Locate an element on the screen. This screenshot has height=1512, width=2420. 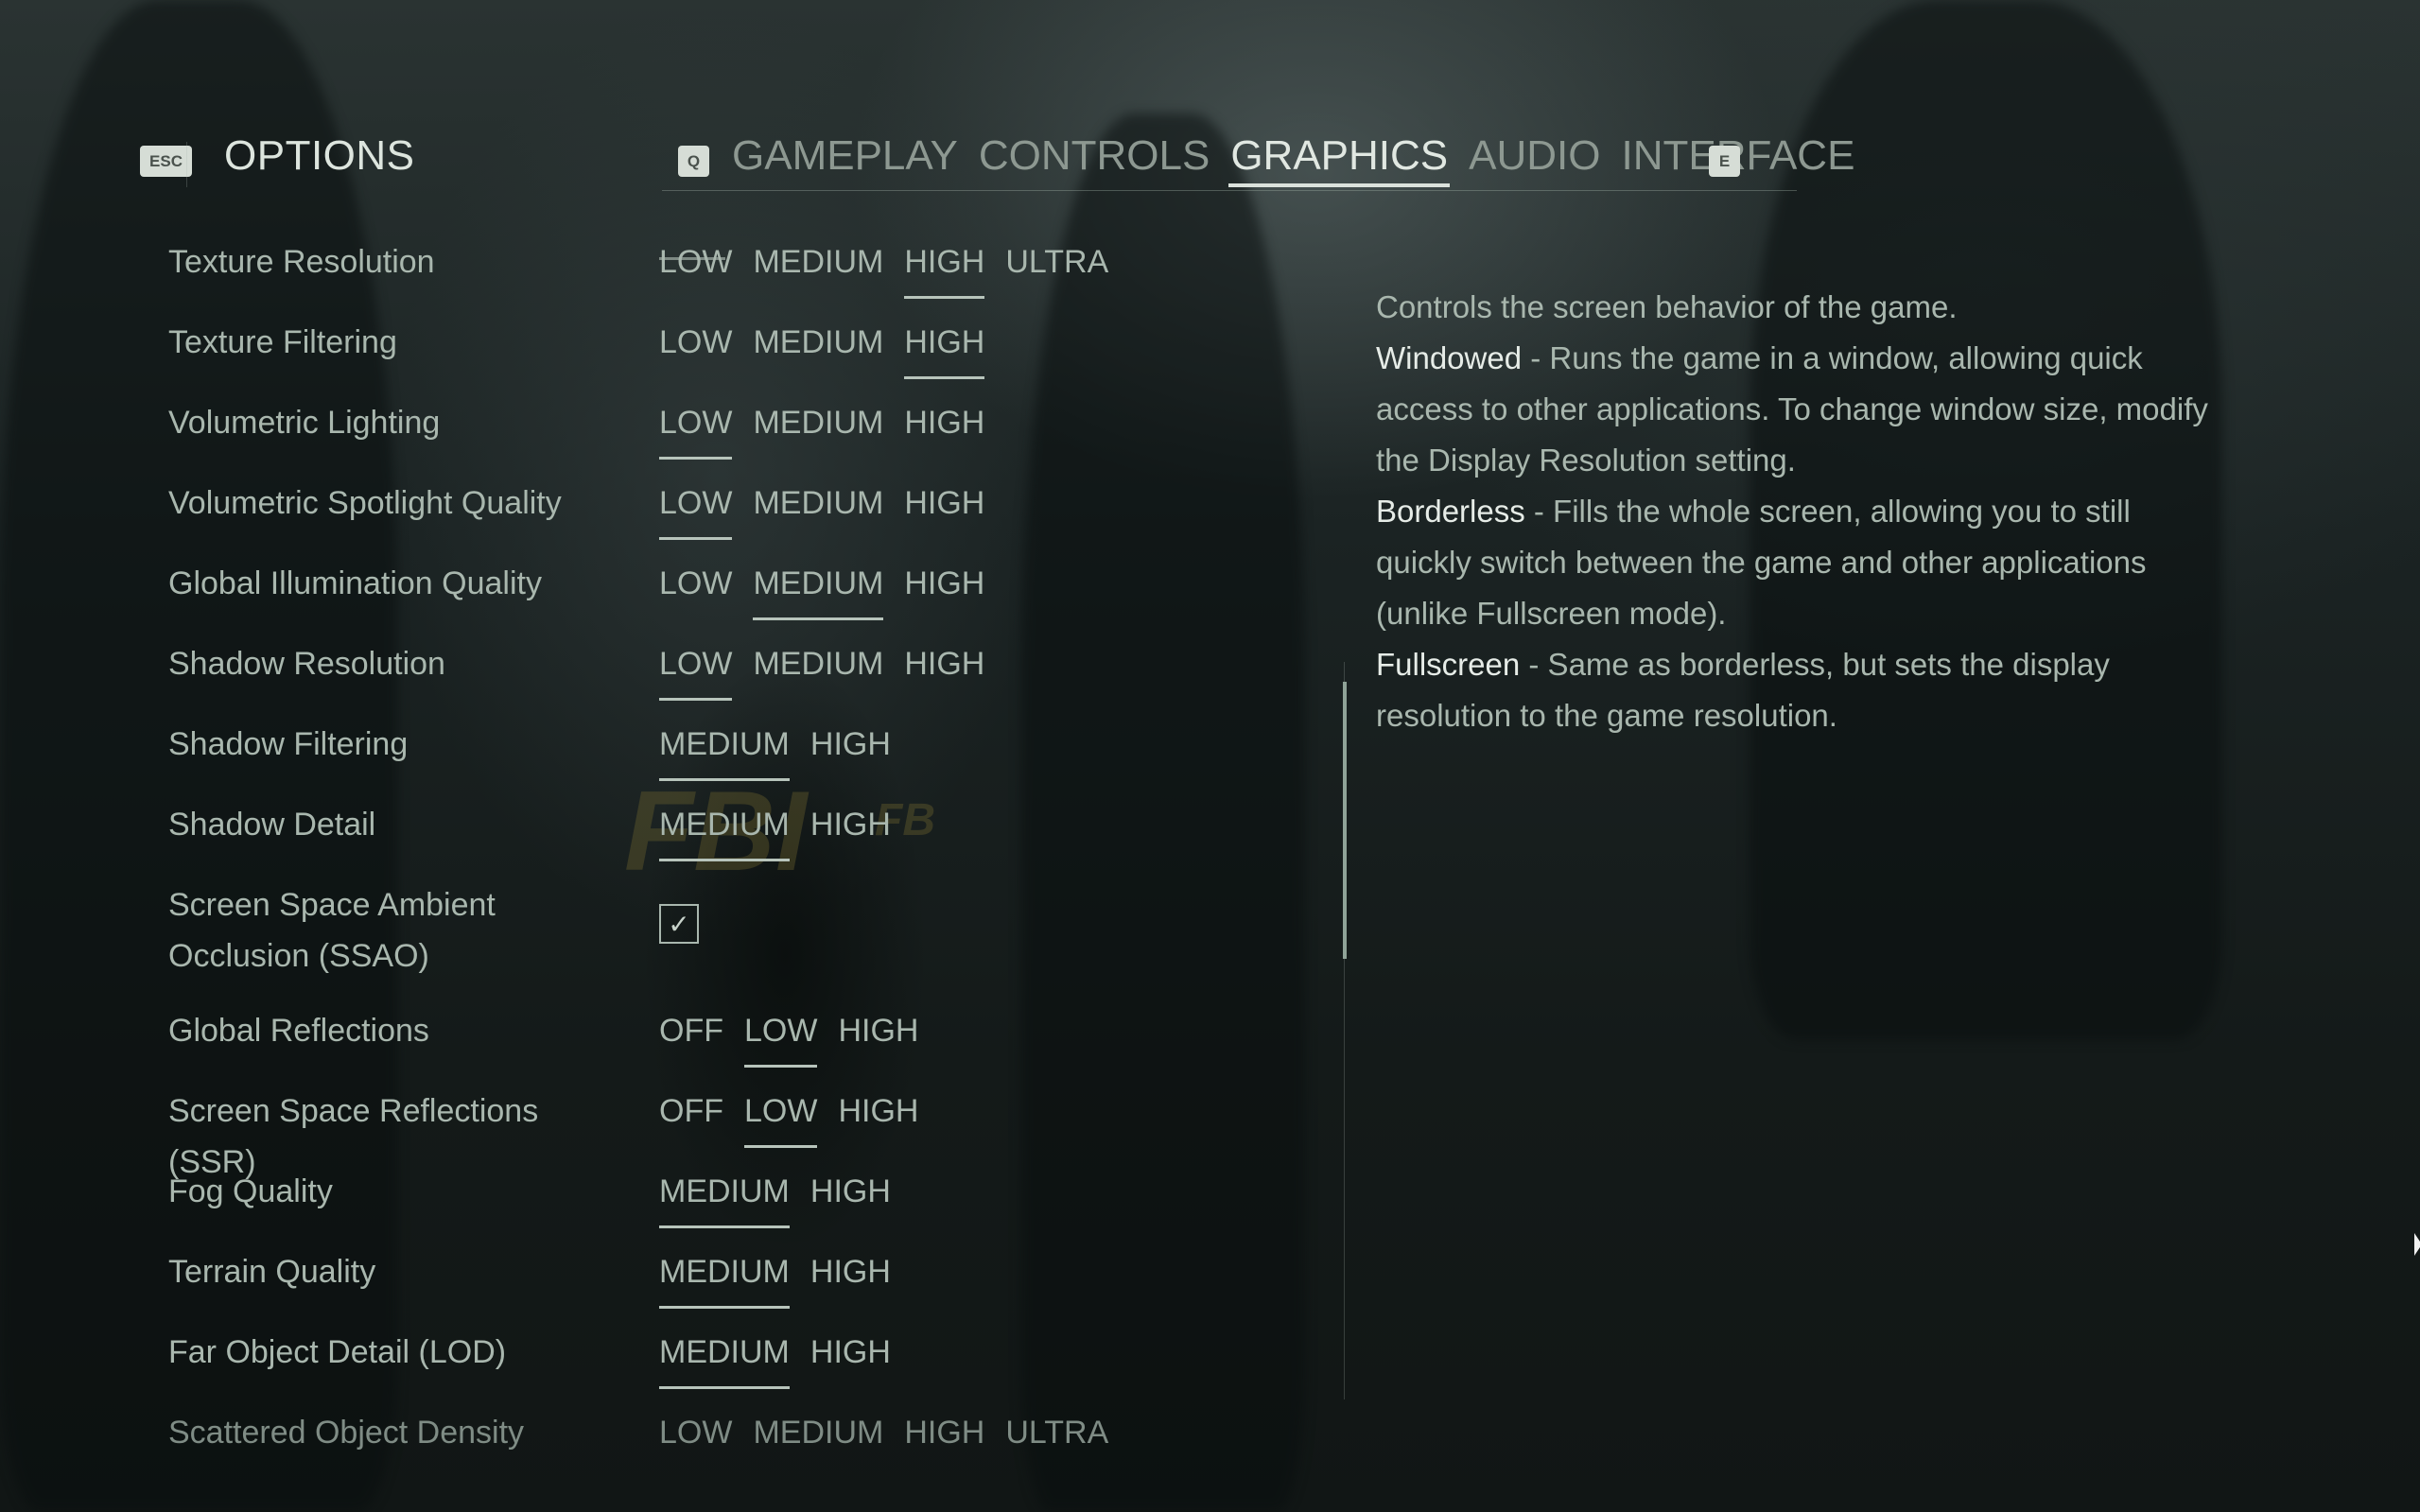
setting-row: Far Object Detail (LOD) MEDIUM HIGH is located at coordinates (755, 1360).